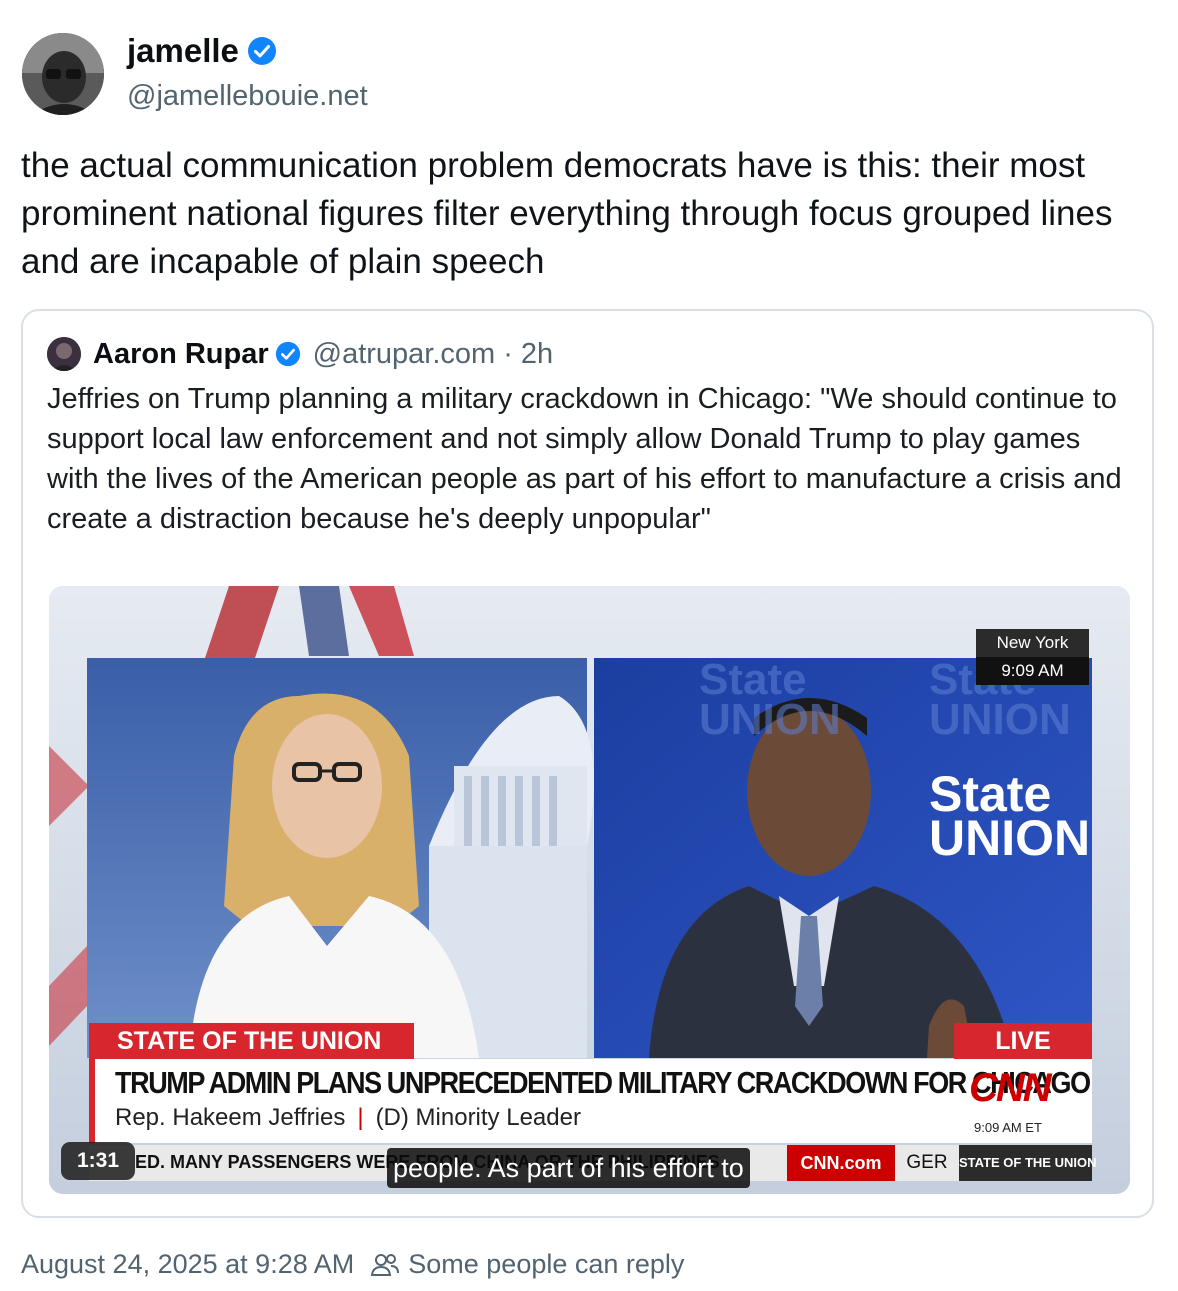  What do you see at coordinates (230, 1117) in the screenshot?
I see `guest-name: Rep. Hakeem Jeffries` at bounding box center [230, 1117].